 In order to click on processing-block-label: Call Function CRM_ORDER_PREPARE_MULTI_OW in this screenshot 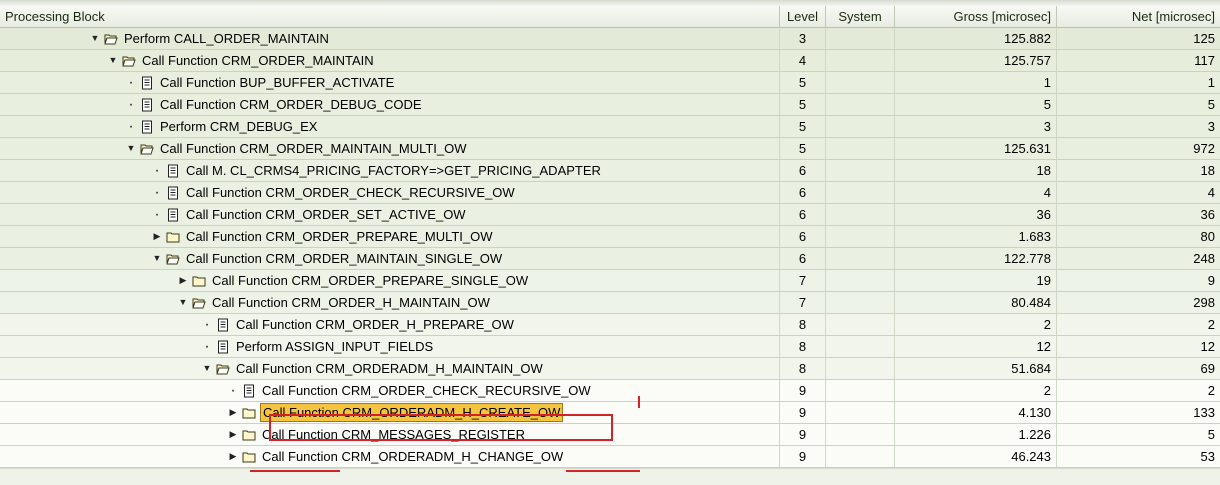, I will do `click(339, 236)`.